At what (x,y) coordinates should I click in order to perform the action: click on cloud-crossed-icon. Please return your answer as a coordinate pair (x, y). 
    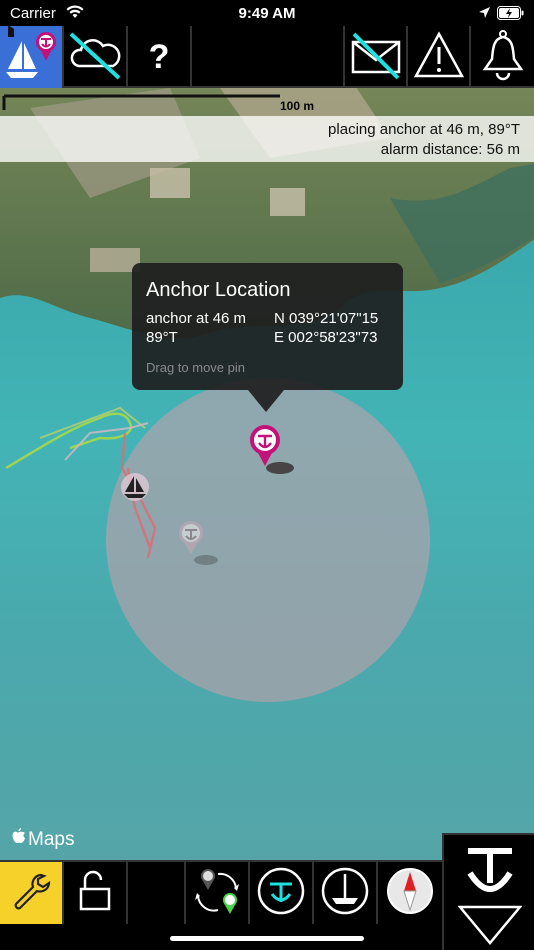
    Looking at the image, I should click on (95, 57).